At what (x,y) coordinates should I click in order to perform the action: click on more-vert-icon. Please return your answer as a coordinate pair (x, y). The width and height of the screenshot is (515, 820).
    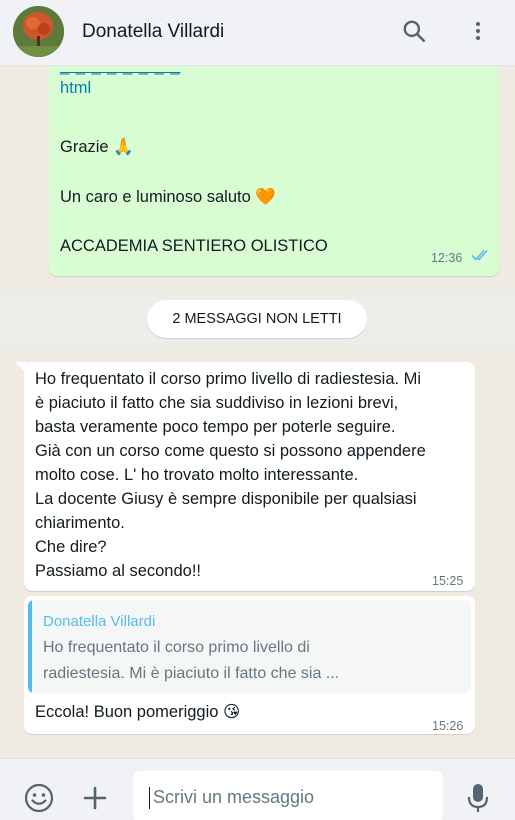
    Looking at the image, I should click on (478, 31).